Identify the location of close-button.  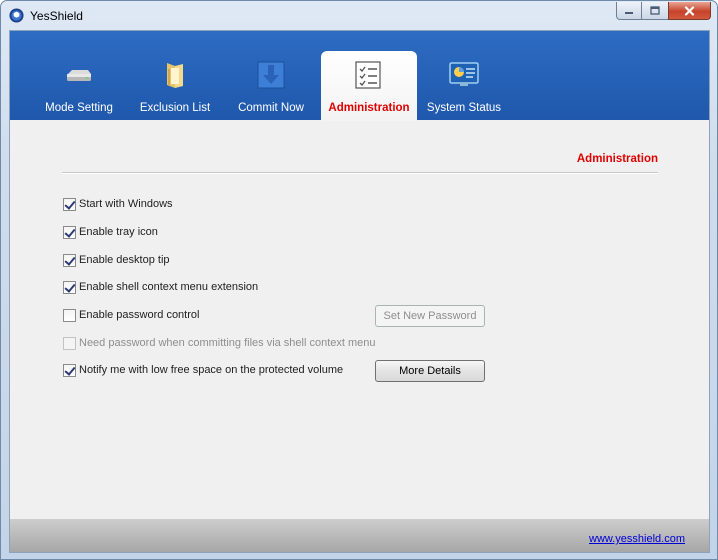
(689, 11).